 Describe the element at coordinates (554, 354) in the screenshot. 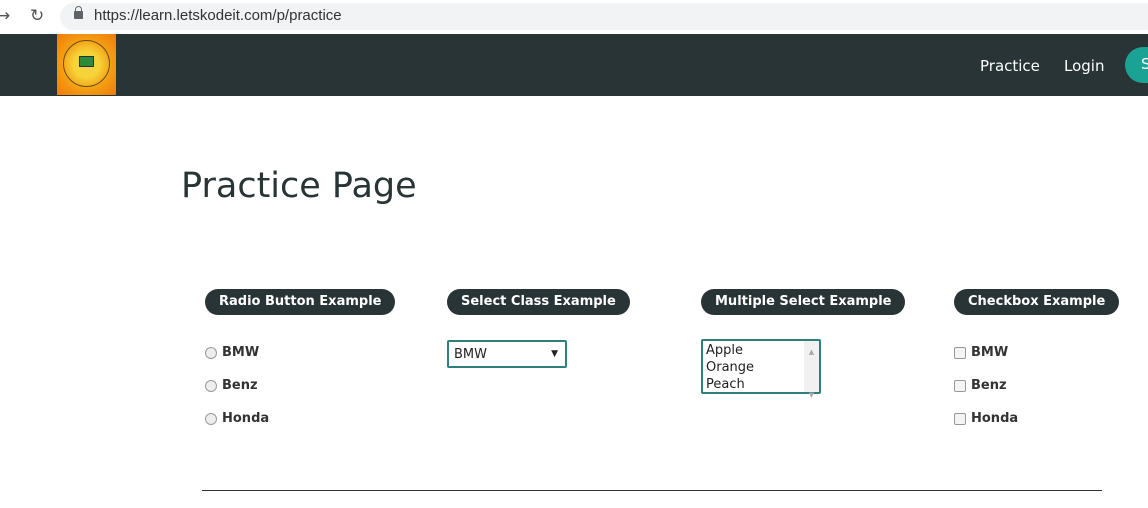

I see `dropdown-arrow-icon: ▼` at that location.